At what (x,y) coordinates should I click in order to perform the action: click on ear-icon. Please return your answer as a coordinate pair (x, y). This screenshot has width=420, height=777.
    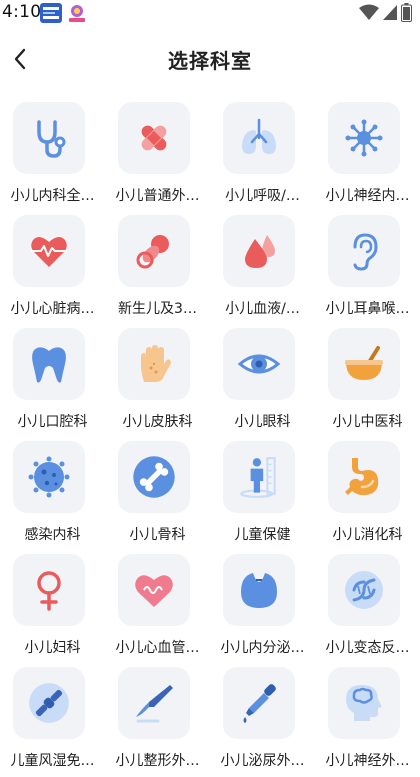
    Looking at the image, I should click on (365, 252).